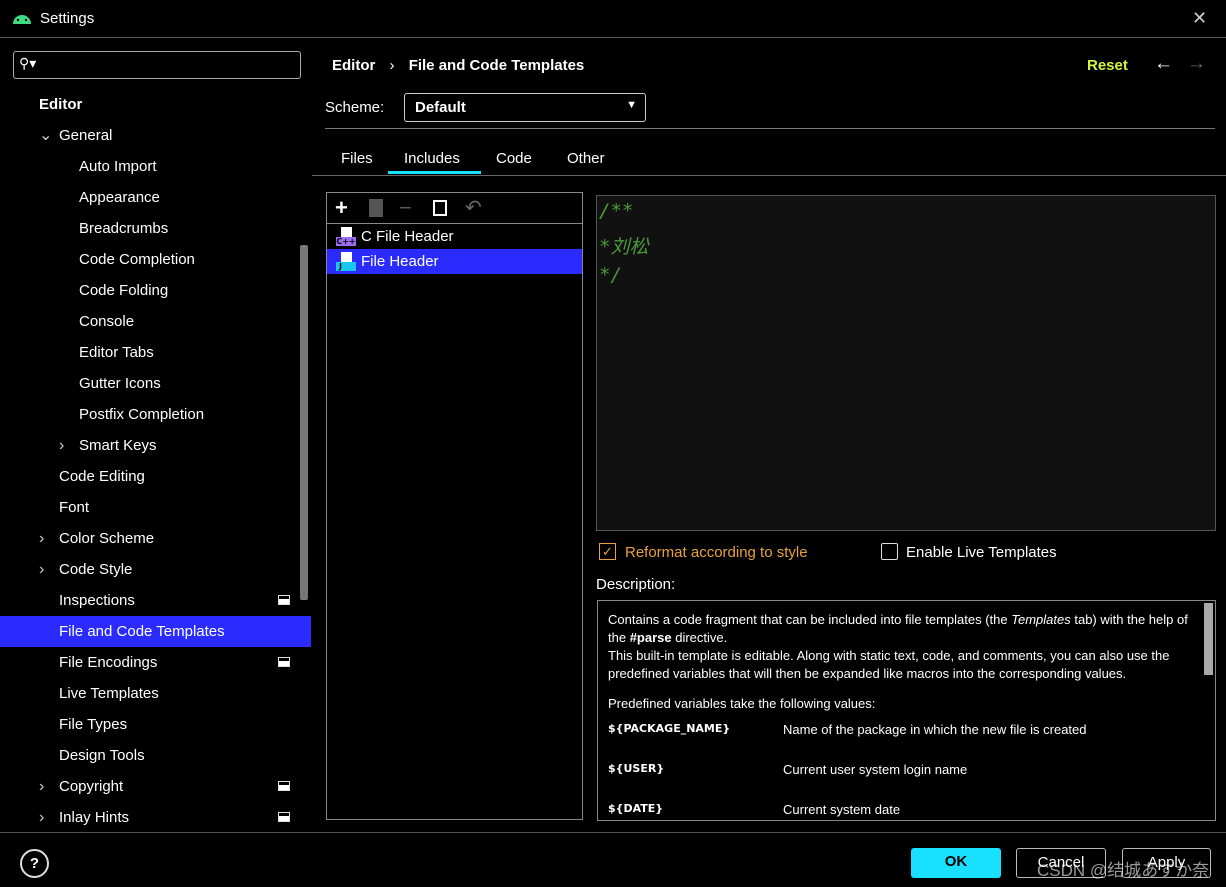  I want to click on variable-name: ${PACKAGE_NAME}, so click(669, 728).